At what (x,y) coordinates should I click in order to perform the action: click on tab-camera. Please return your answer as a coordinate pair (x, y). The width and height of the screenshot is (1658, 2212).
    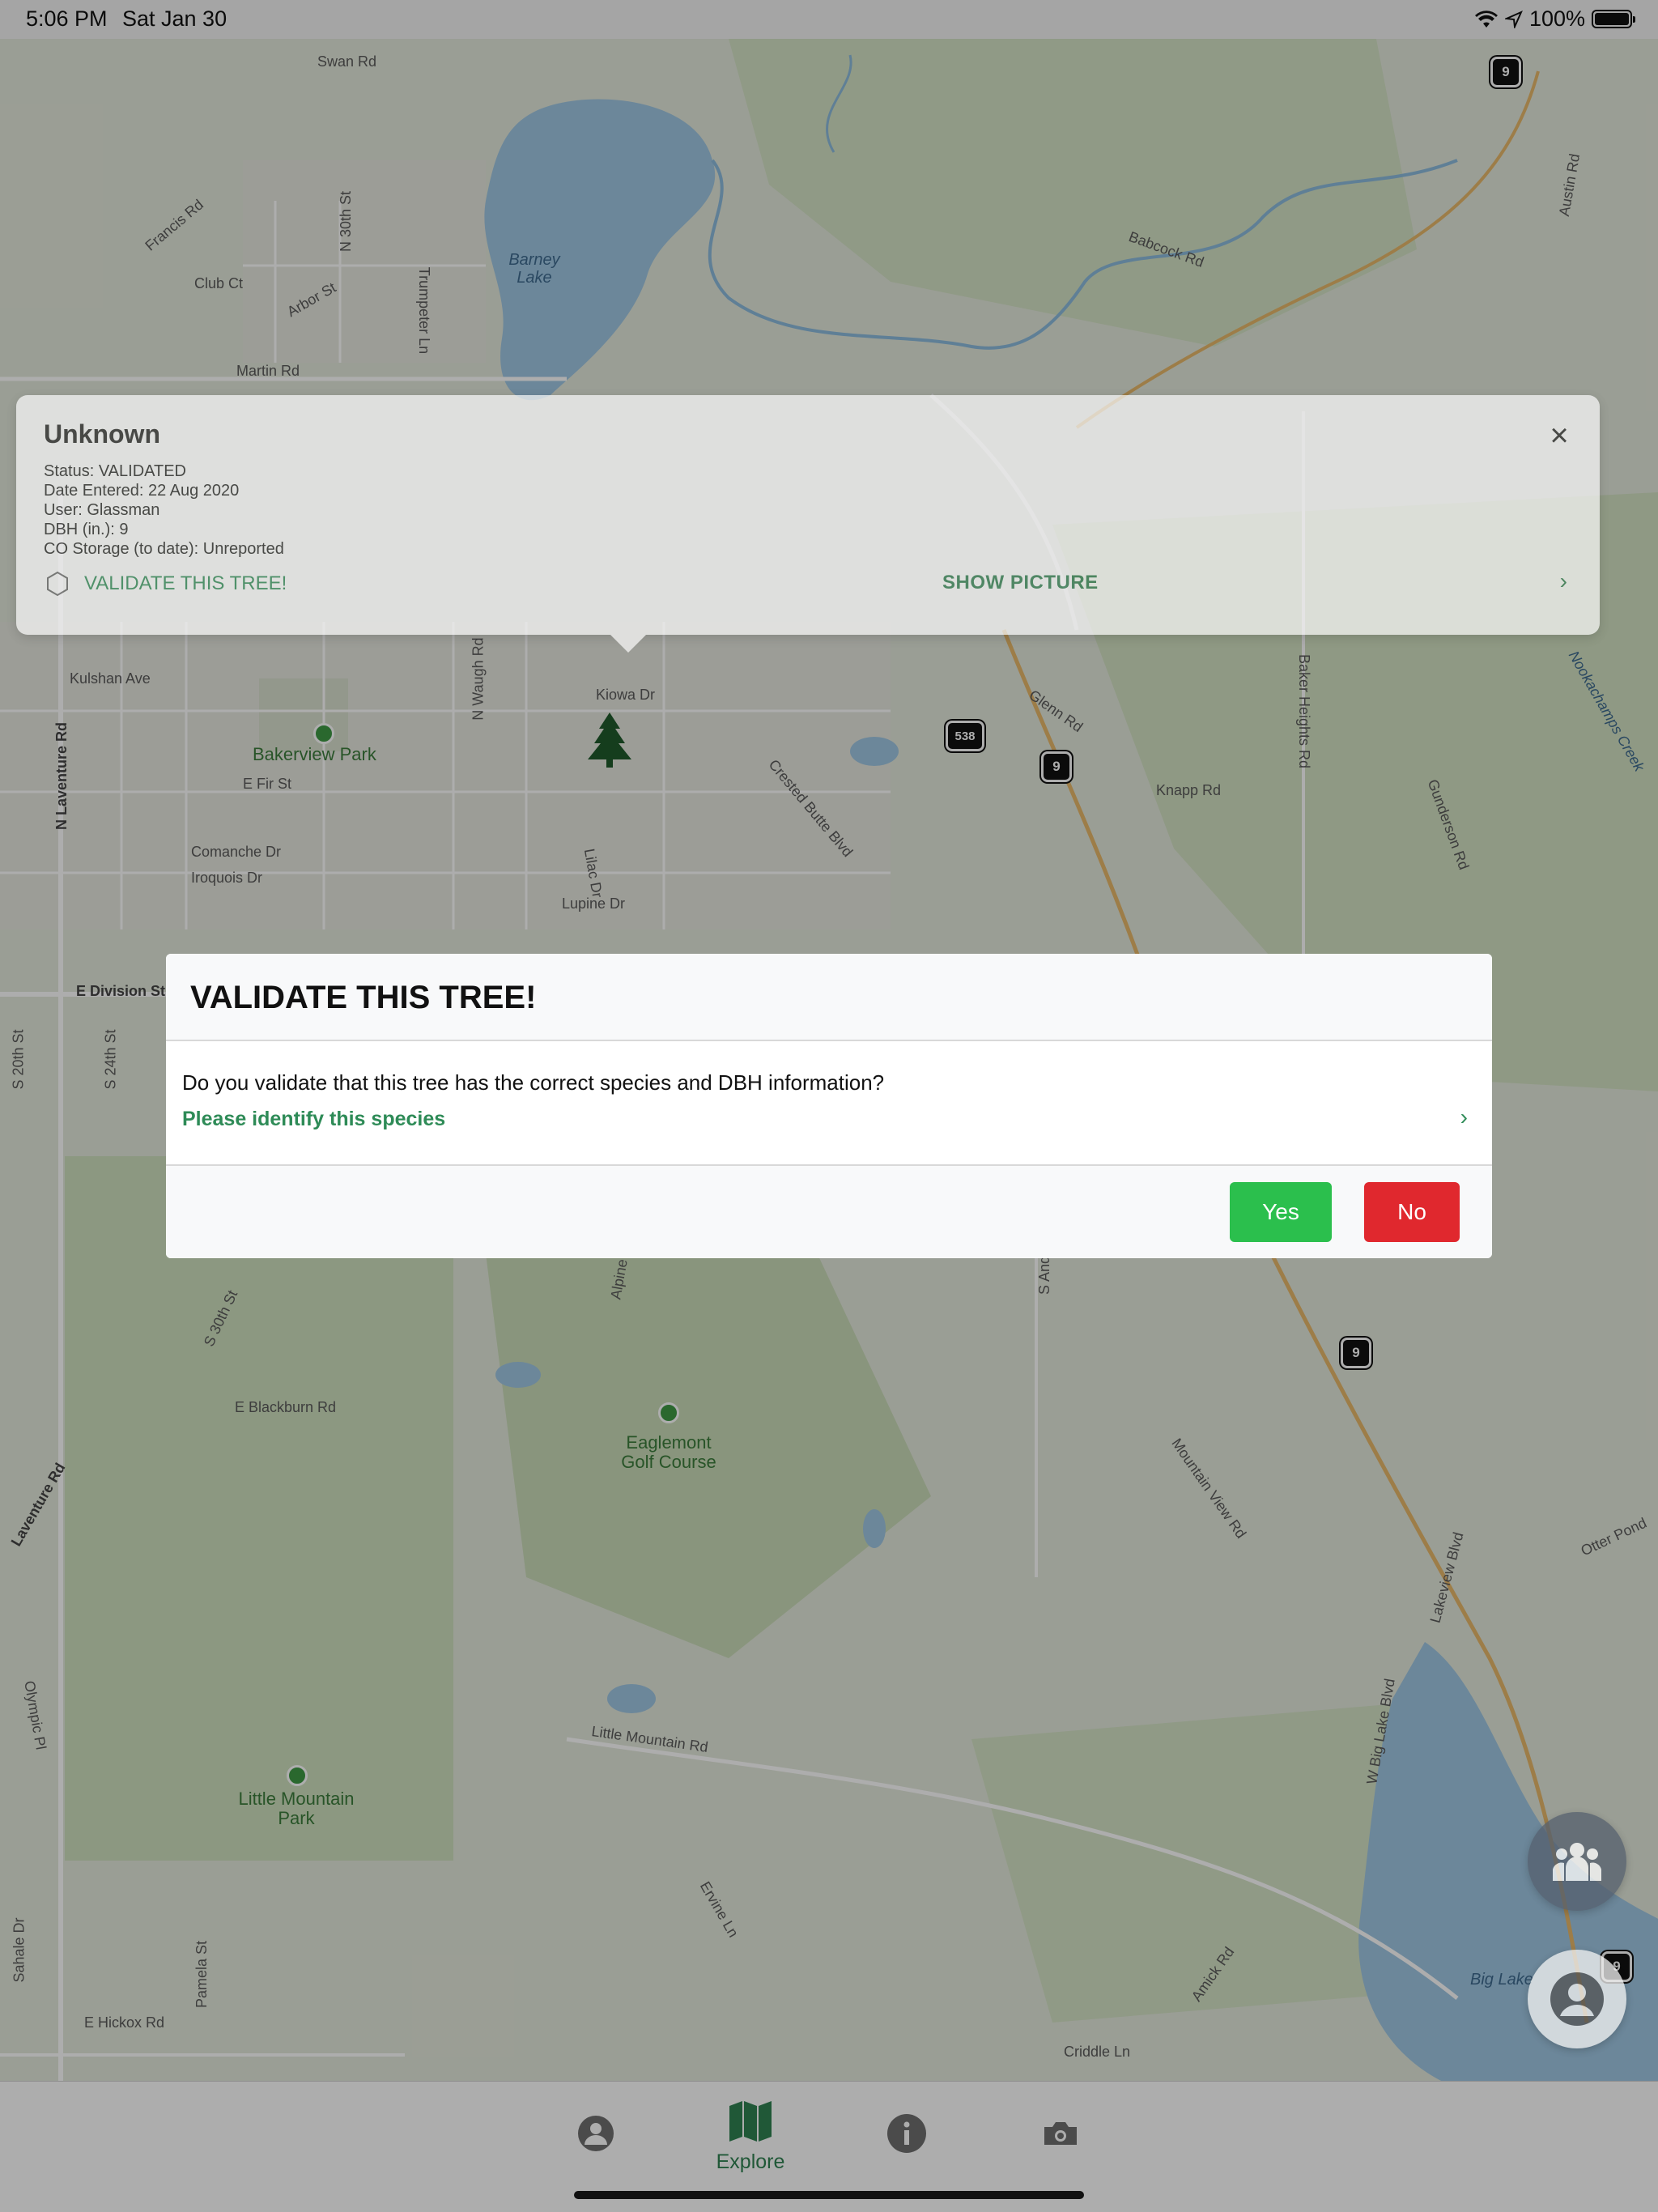
    Looking at the image, I should click on (1060, 2134).